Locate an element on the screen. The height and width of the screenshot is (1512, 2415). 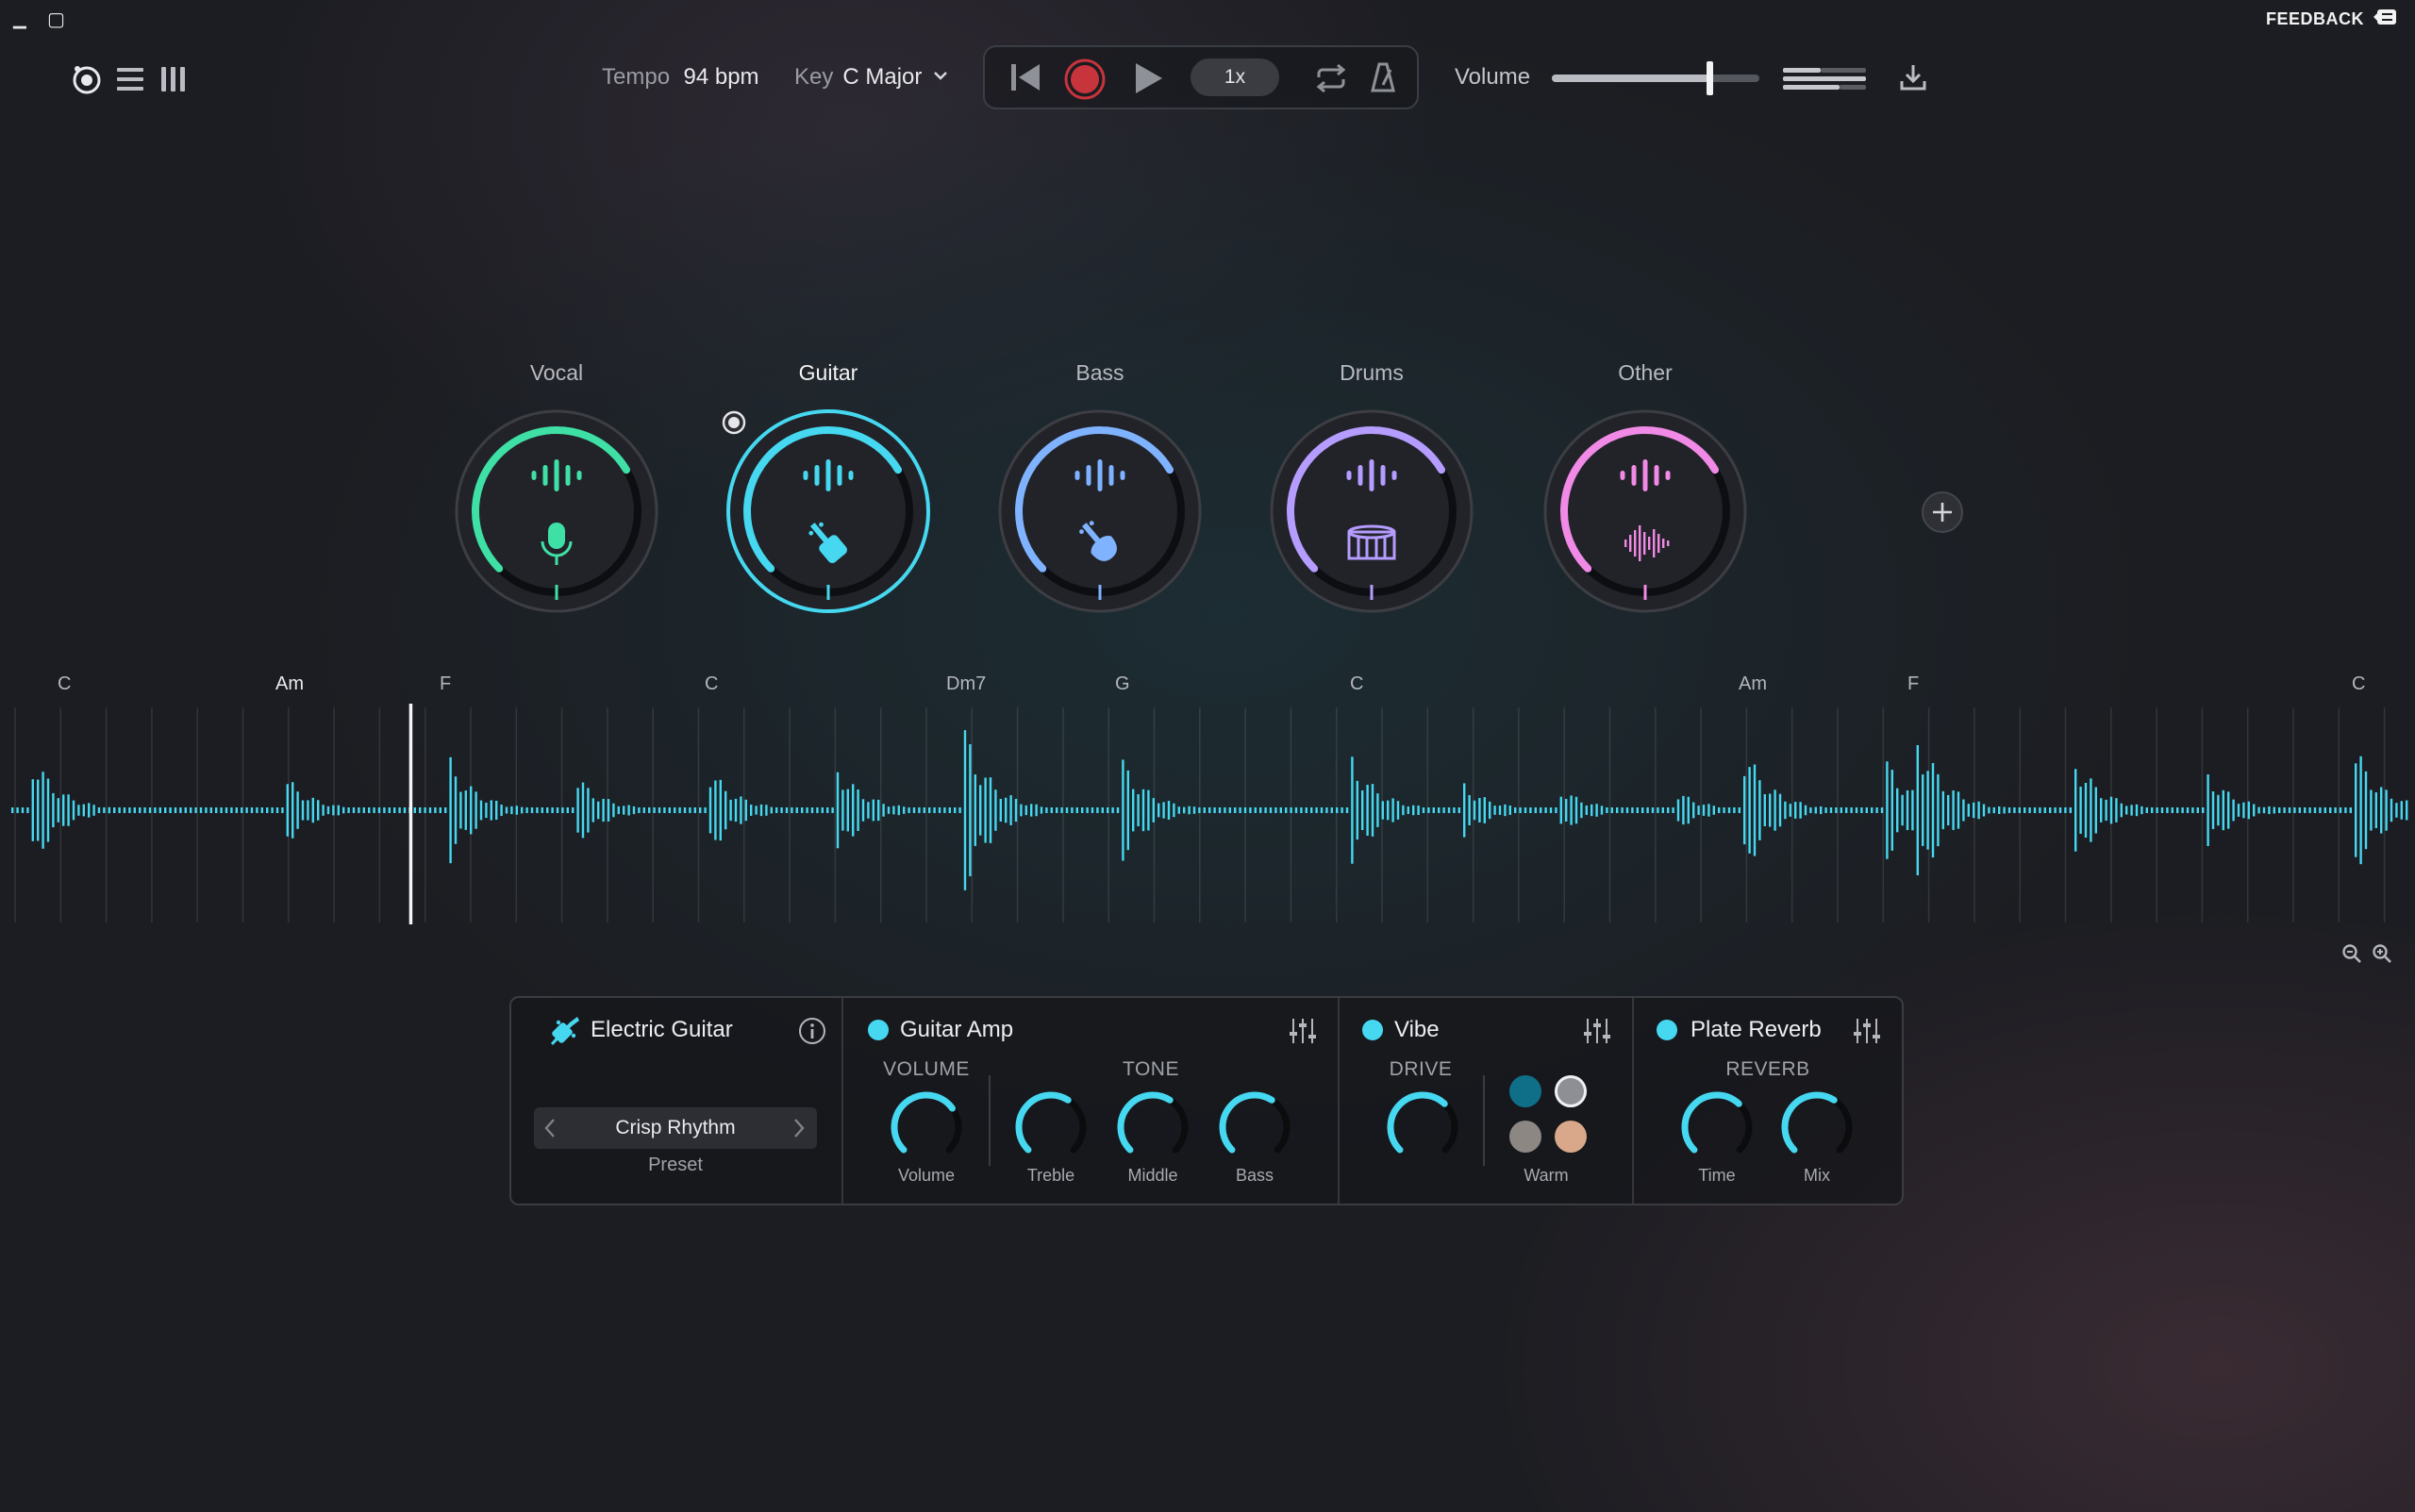
stem-knob-bass is located at coordinates (1100, 511).